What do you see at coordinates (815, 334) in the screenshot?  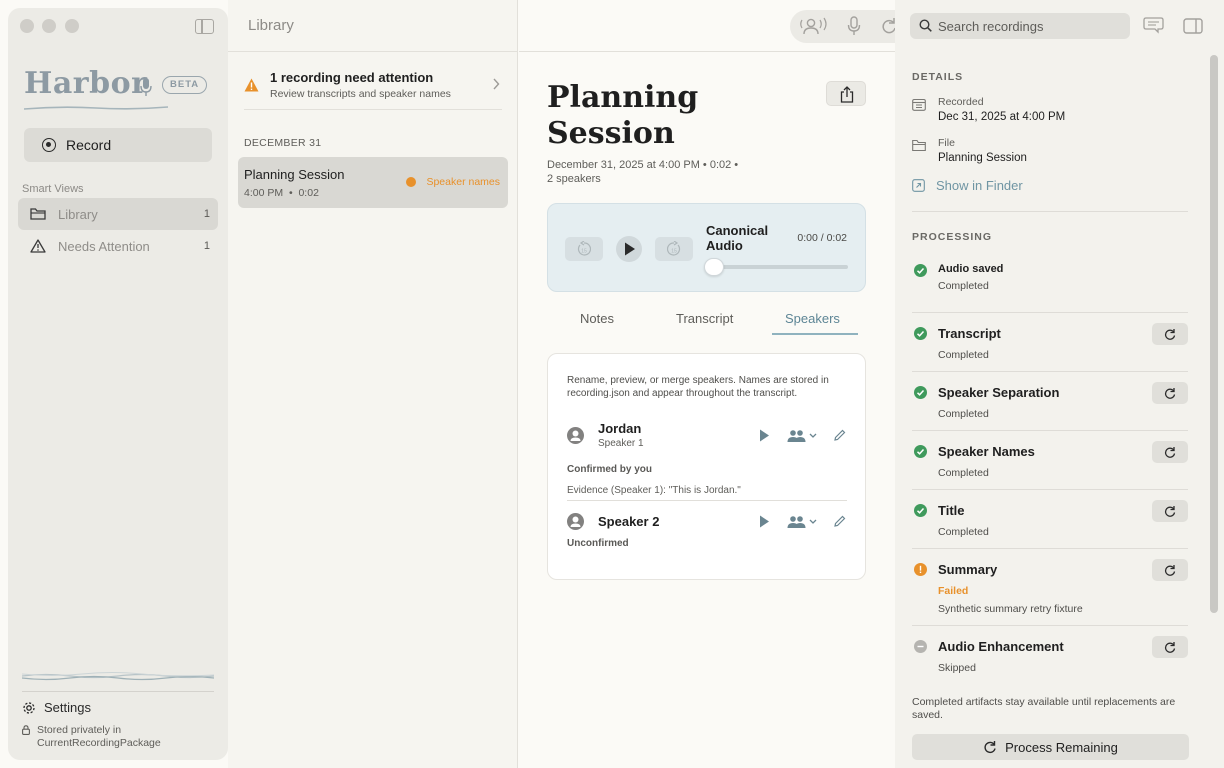 I see `active-tab-indicator` at bounding box center [815, 334].